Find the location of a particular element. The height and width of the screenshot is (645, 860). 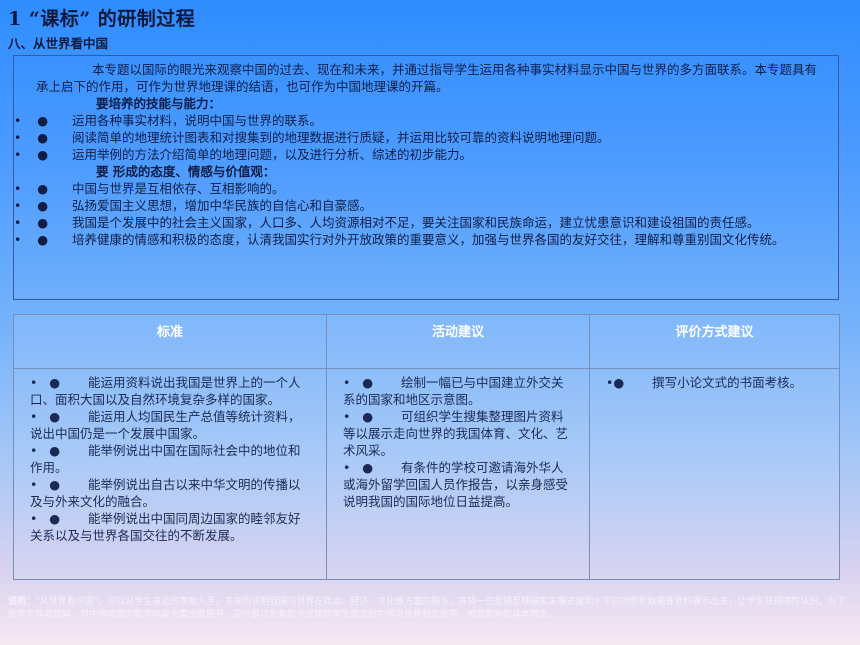

skill-item-text: 运用各种事实材料，说明中国与世界的联系。 is located at coordinates (197, 120).